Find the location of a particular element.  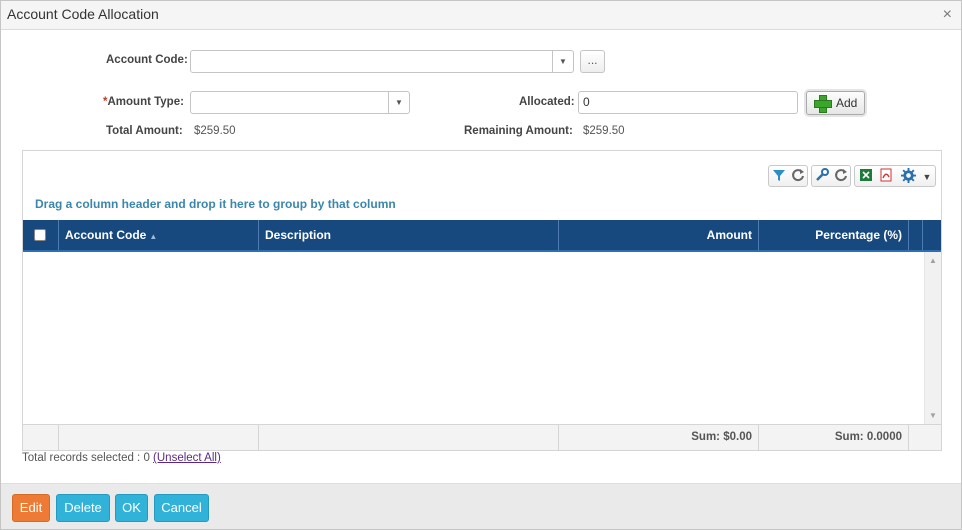

select-all-checkbox is located at coordinates (40, 235).